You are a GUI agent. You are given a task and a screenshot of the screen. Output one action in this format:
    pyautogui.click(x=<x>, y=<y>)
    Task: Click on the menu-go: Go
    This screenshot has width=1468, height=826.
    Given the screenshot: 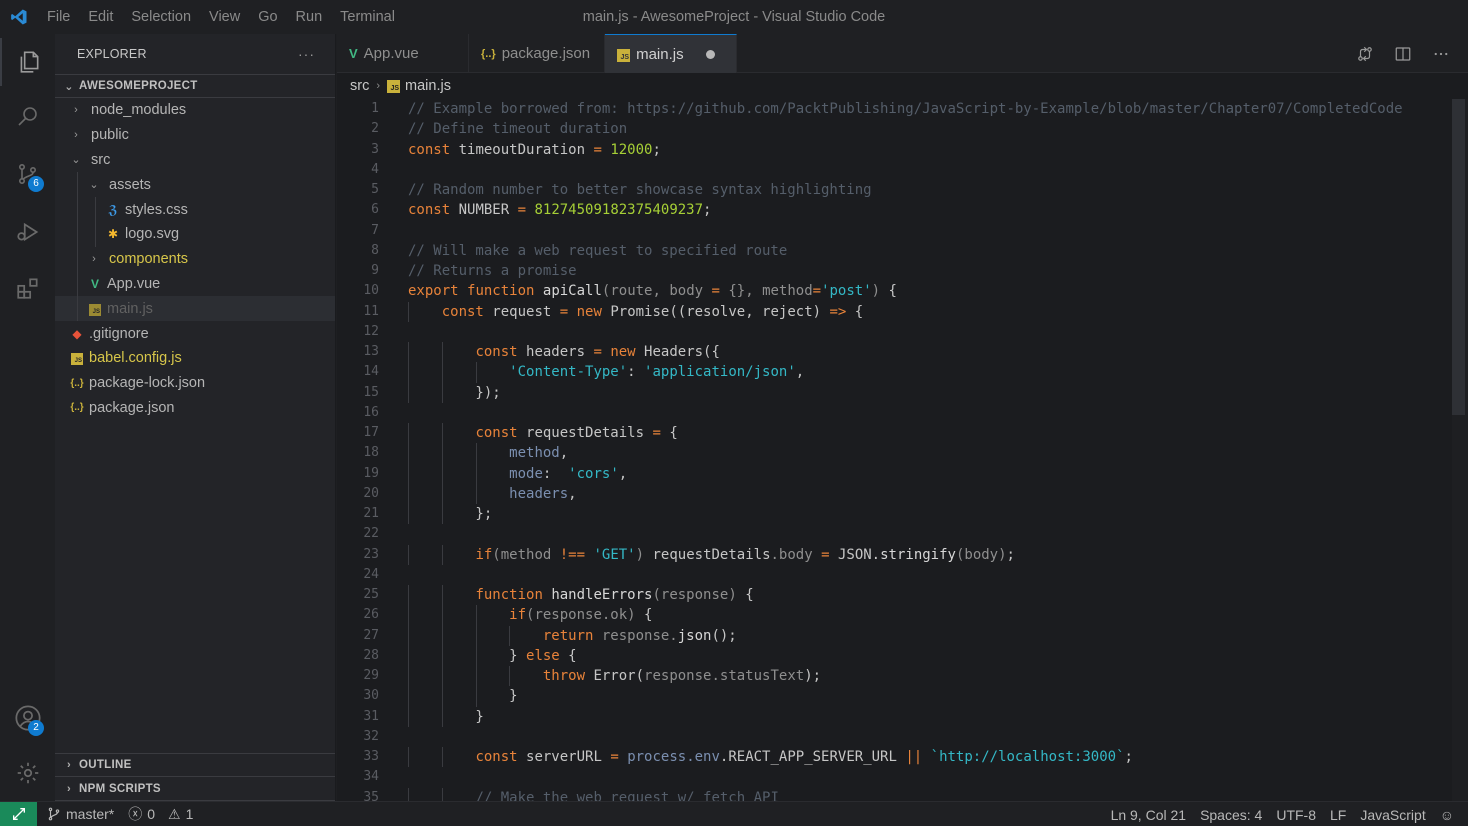 What is the action you would take?
    pyautogui.click(x=267, y=17)
    